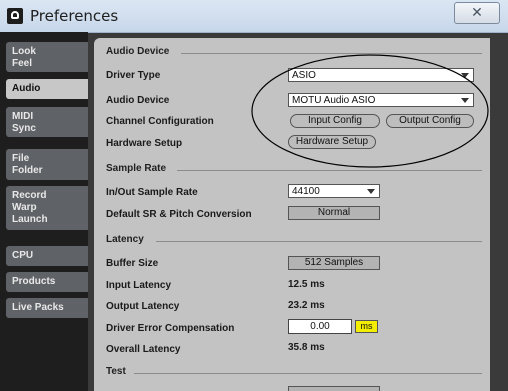 Image resolution: width=508 pixels, height=391 pixels. What do you see at coordinates (381, 100) in the screenshot?
I see `audio-device-select: MOTU Audio ASIO` at bounding box center [381, 100].